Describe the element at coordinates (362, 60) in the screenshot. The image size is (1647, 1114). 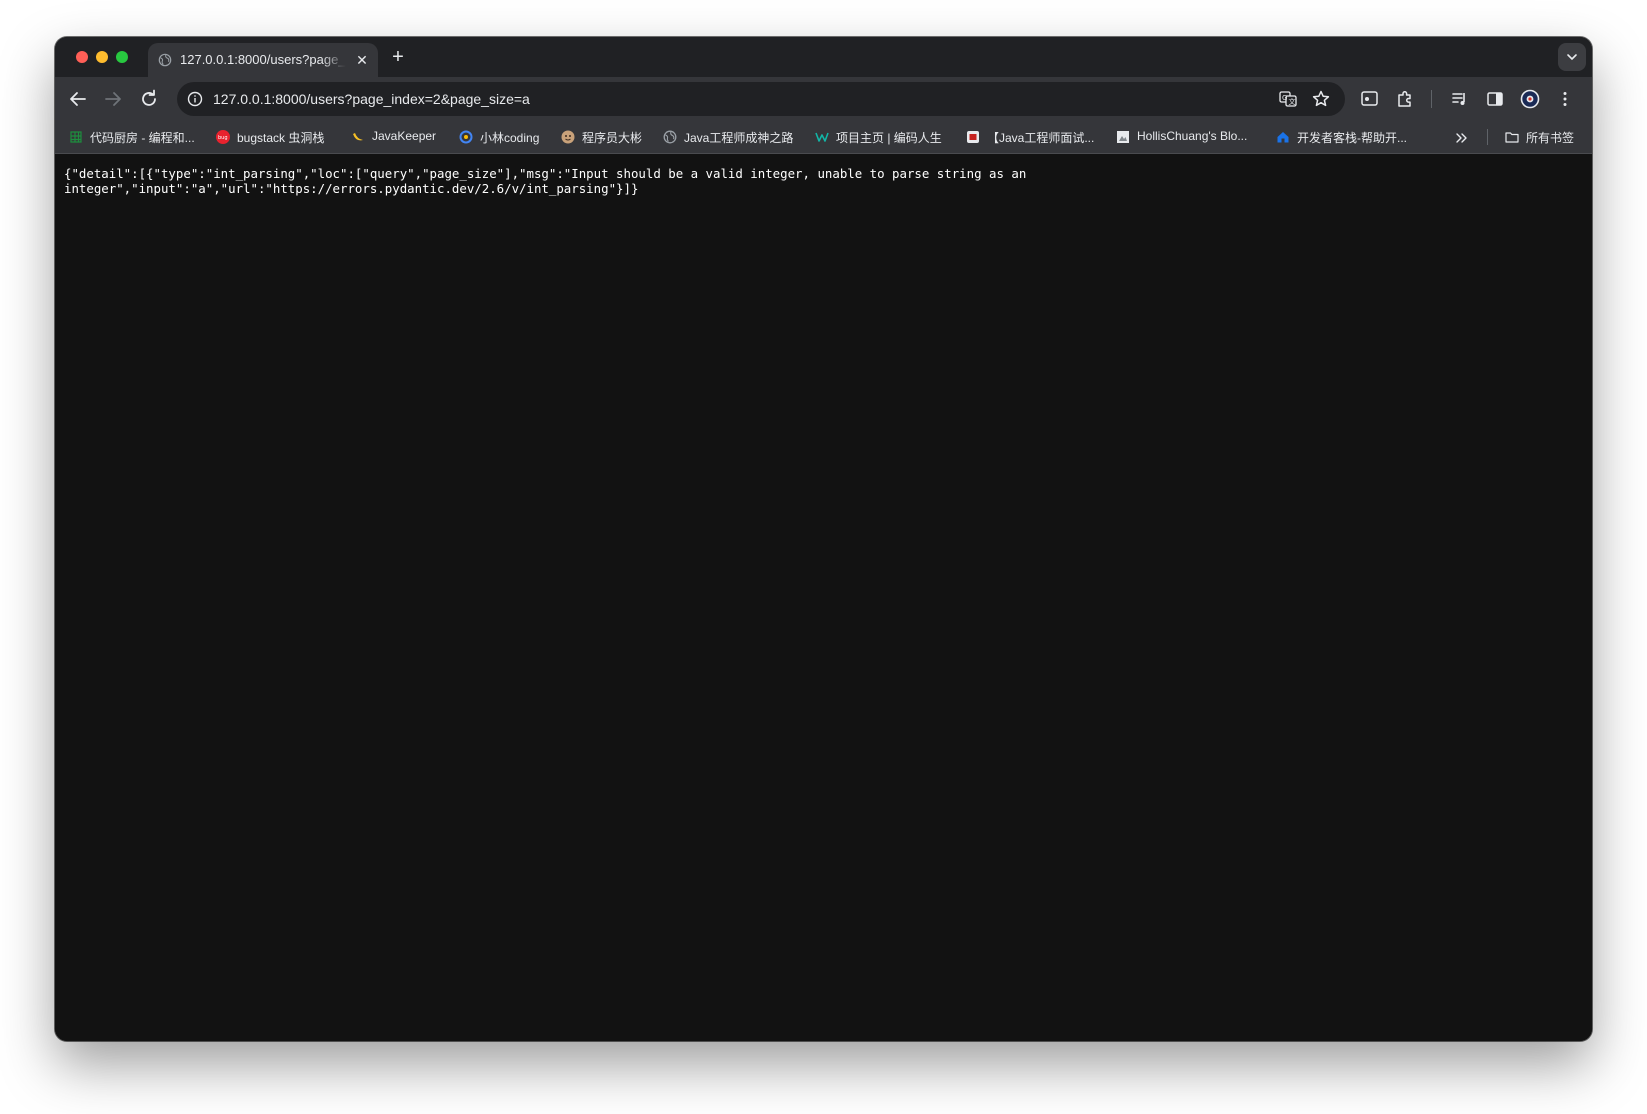
I see `close-tab-icon: ✕` at that location.